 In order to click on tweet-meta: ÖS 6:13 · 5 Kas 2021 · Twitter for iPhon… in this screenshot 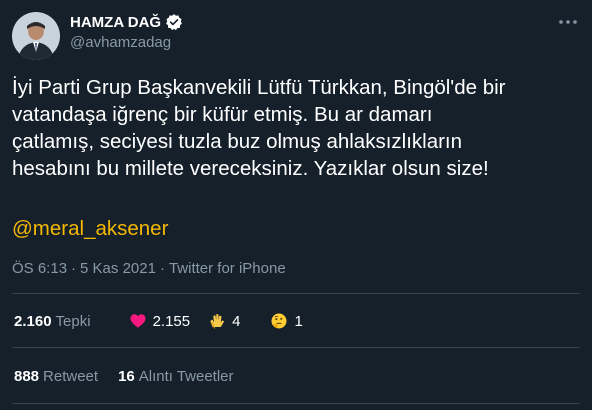, I will do `click(149, 268)`.